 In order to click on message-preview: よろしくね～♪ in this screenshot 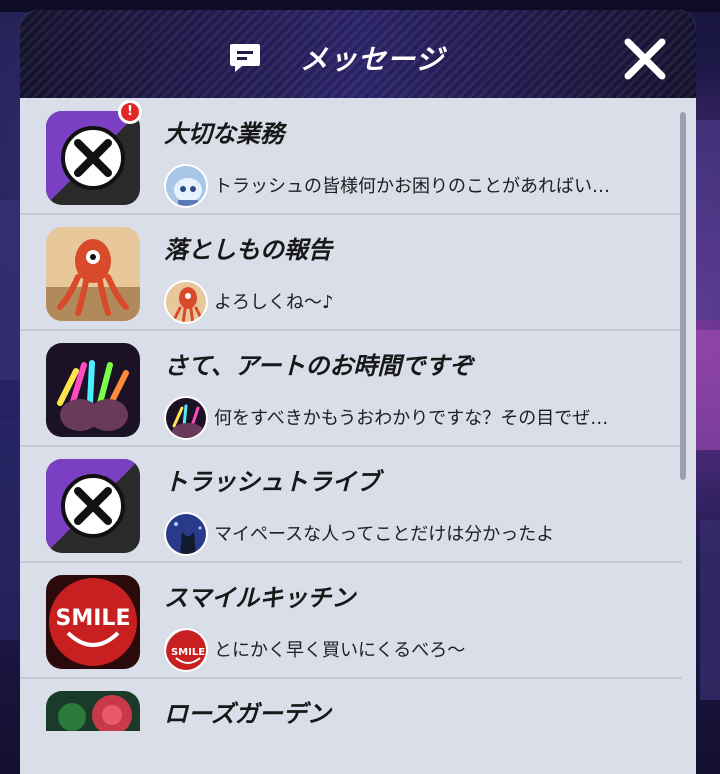, I will do `click(274, 302)`.